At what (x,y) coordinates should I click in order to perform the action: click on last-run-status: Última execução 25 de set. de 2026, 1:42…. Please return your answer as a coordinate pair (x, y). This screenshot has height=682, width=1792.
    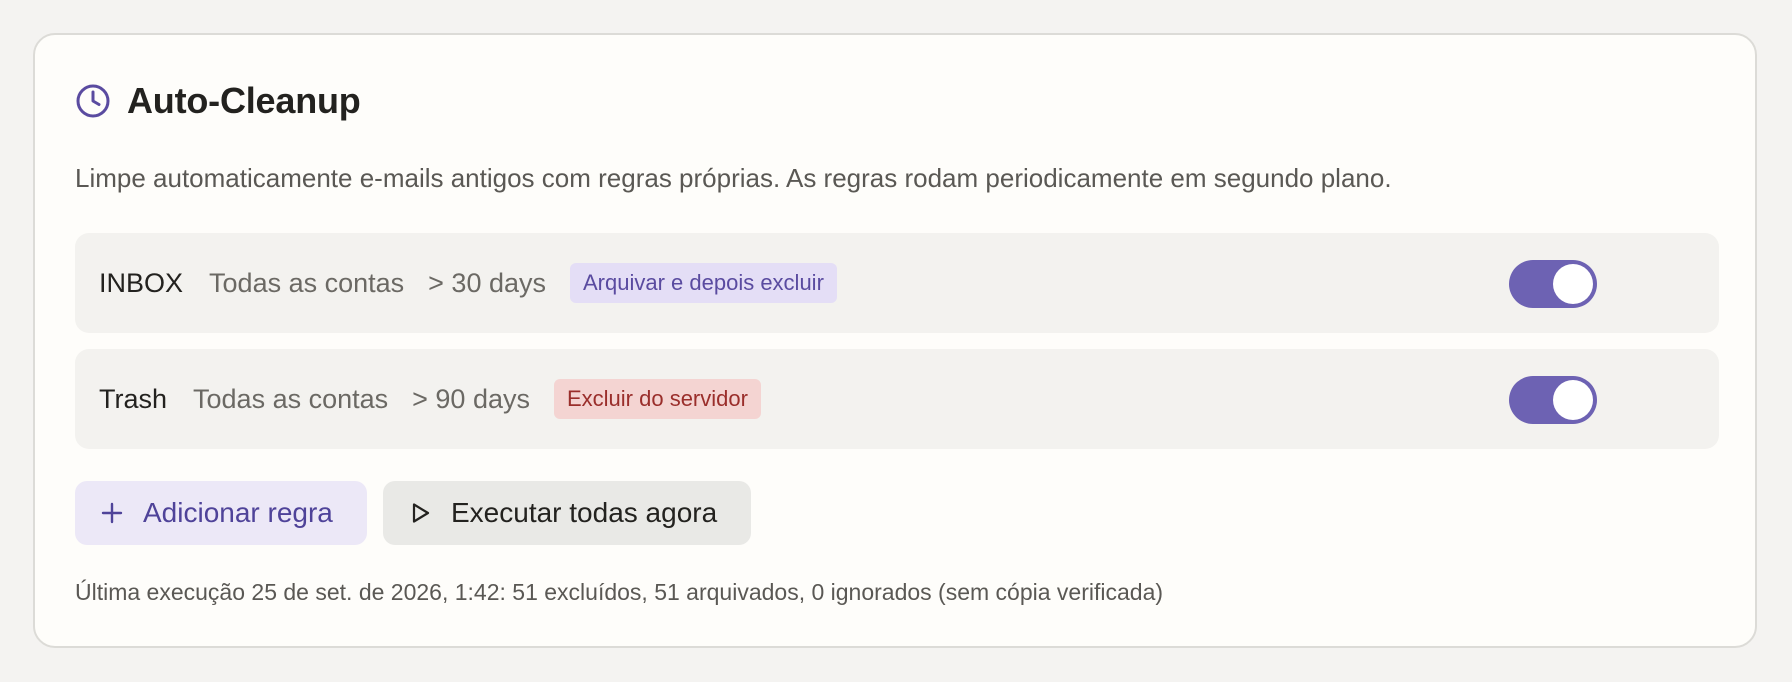
    Looking at the image, I should click on (619, 592).